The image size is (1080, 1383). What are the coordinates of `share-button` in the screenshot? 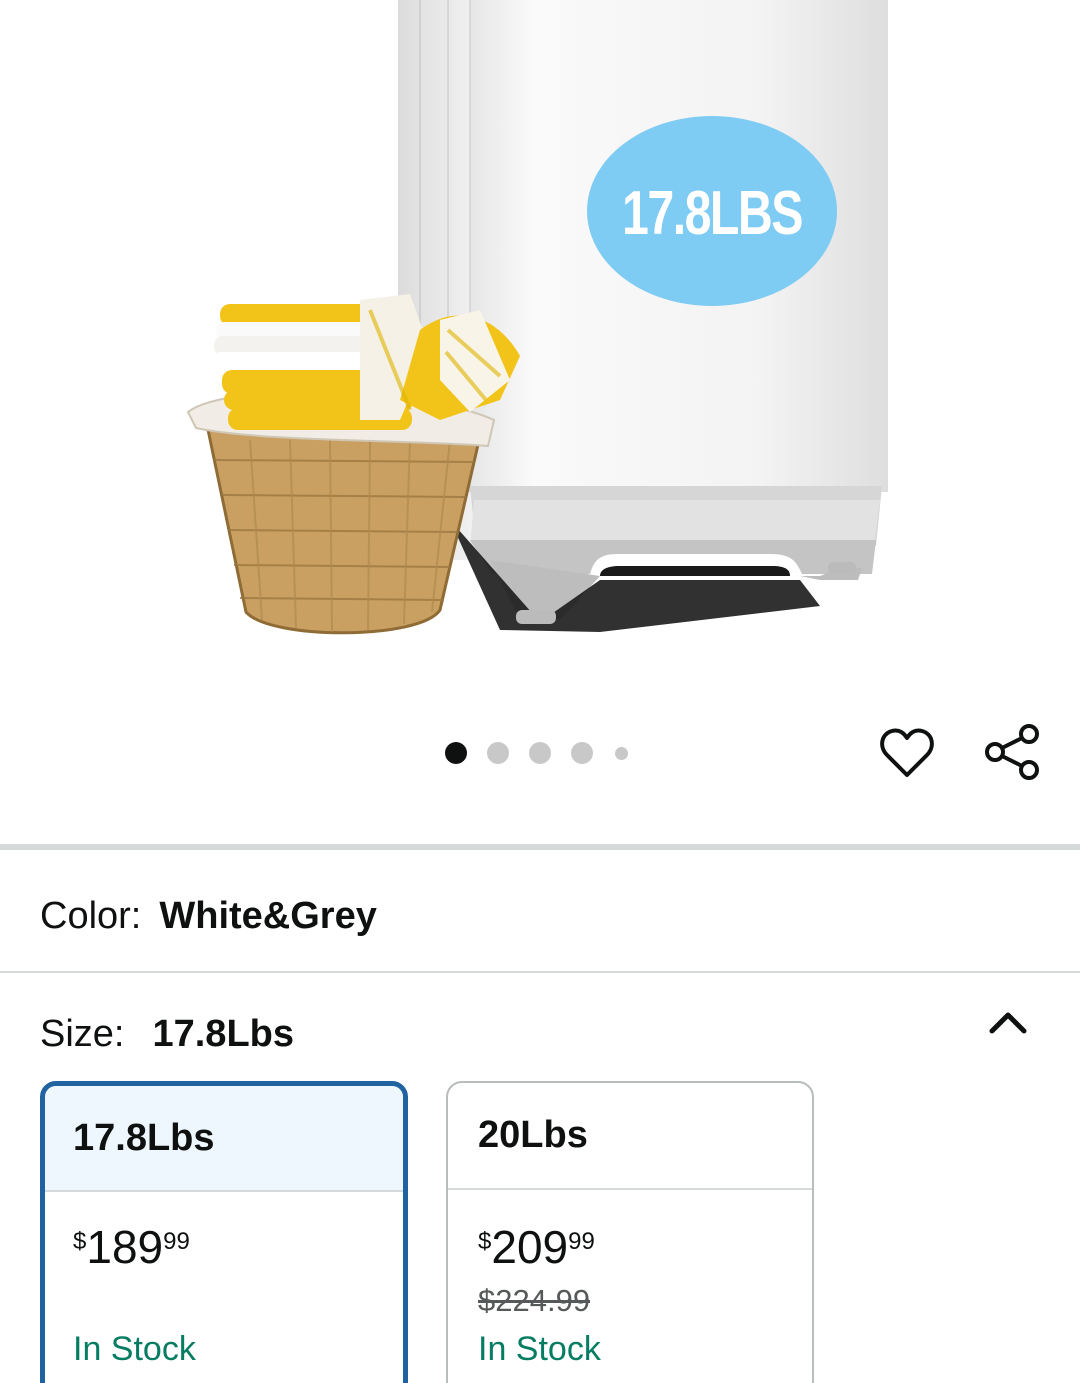 It's located at (1012, 752).